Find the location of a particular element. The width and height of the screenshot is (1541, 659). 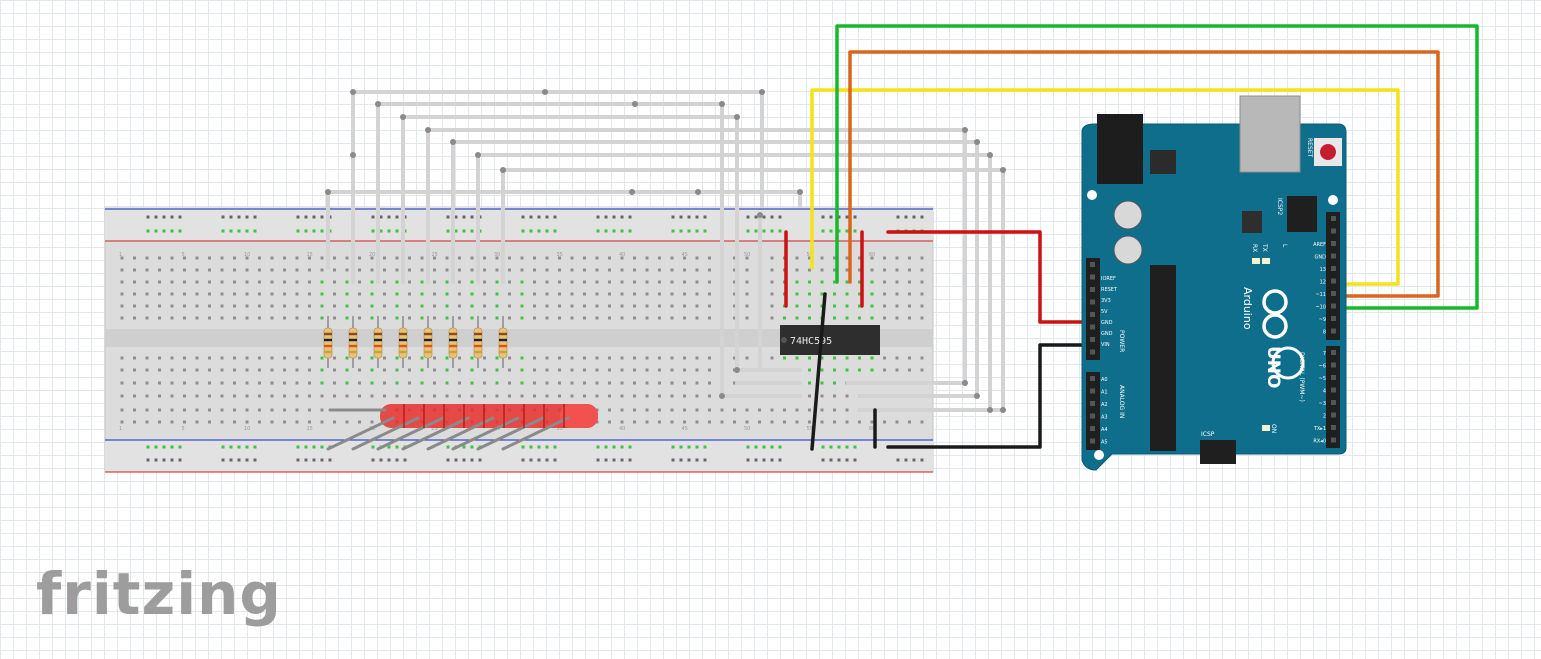

analog-pin-label: A4 is located at coordinates (1104, 430).